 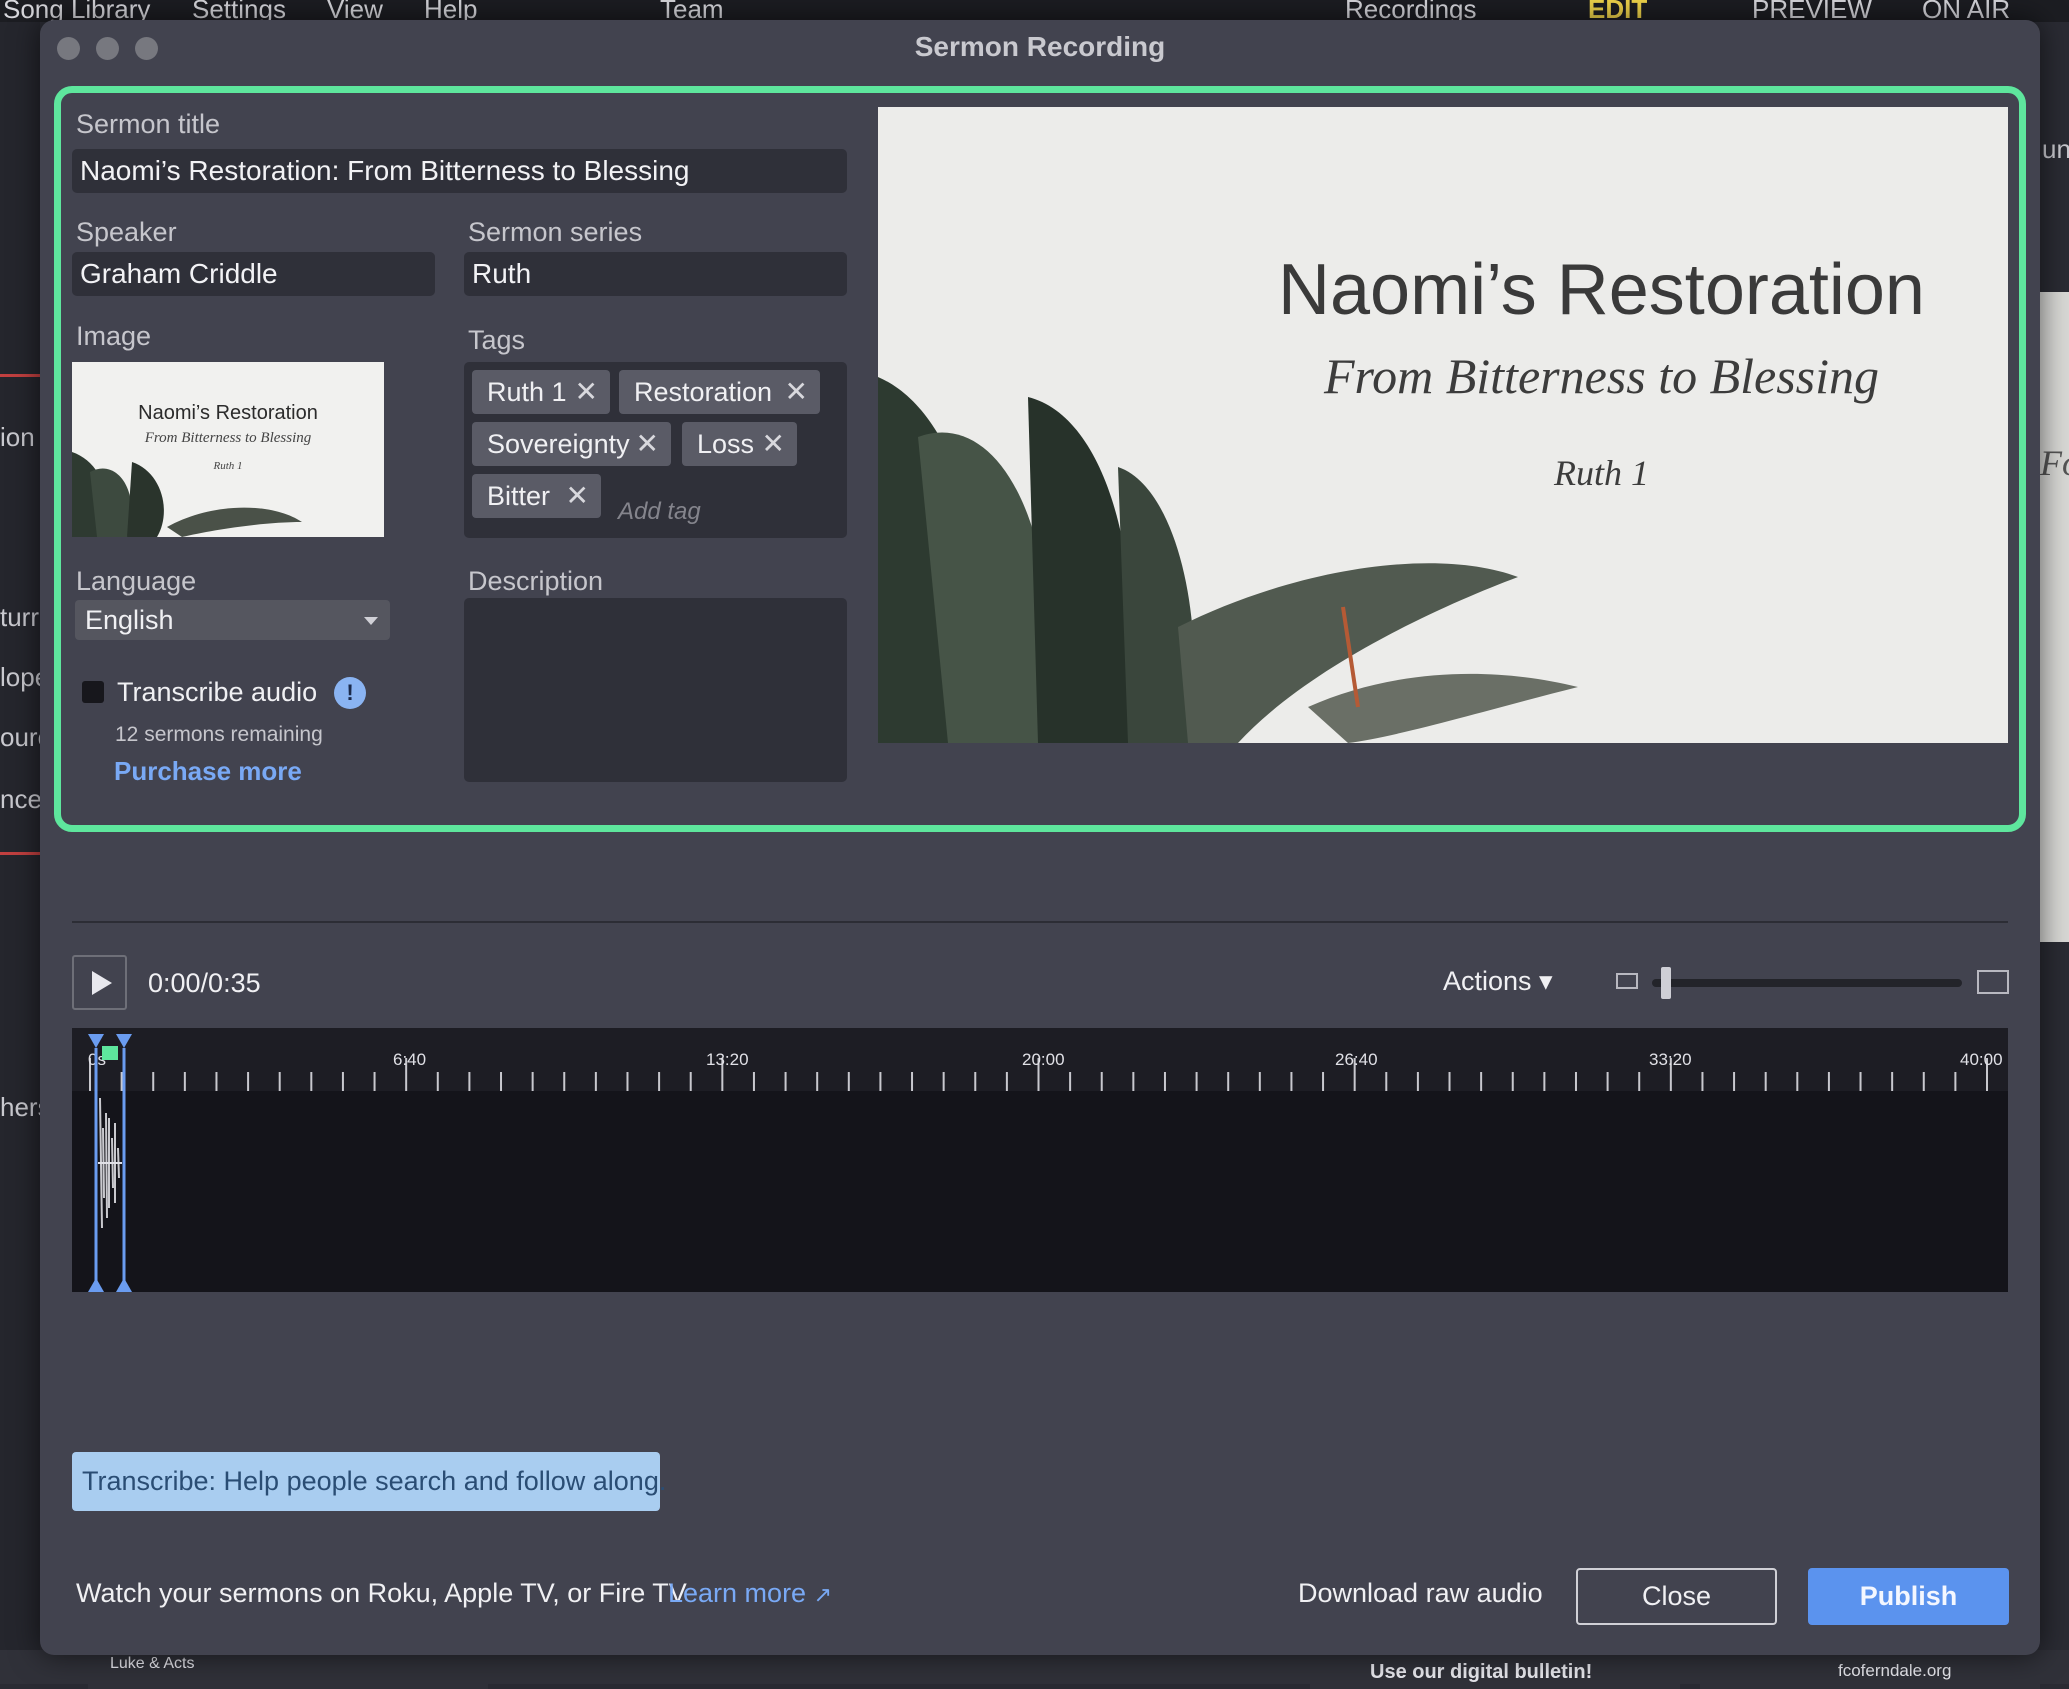 I want to click on play-button, so click(x=99, y=982).